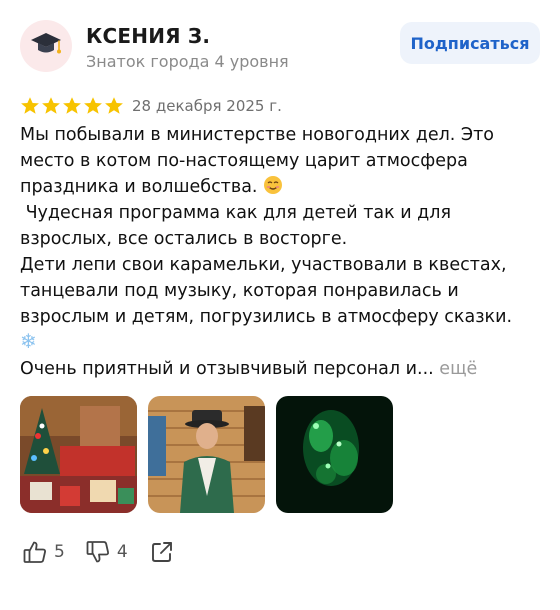 The image size is (560, 610). What do you see at coordinates (334, 454) in the screenshot?
I see `photo-green-lights-dark` at bounding box center [334, 454].